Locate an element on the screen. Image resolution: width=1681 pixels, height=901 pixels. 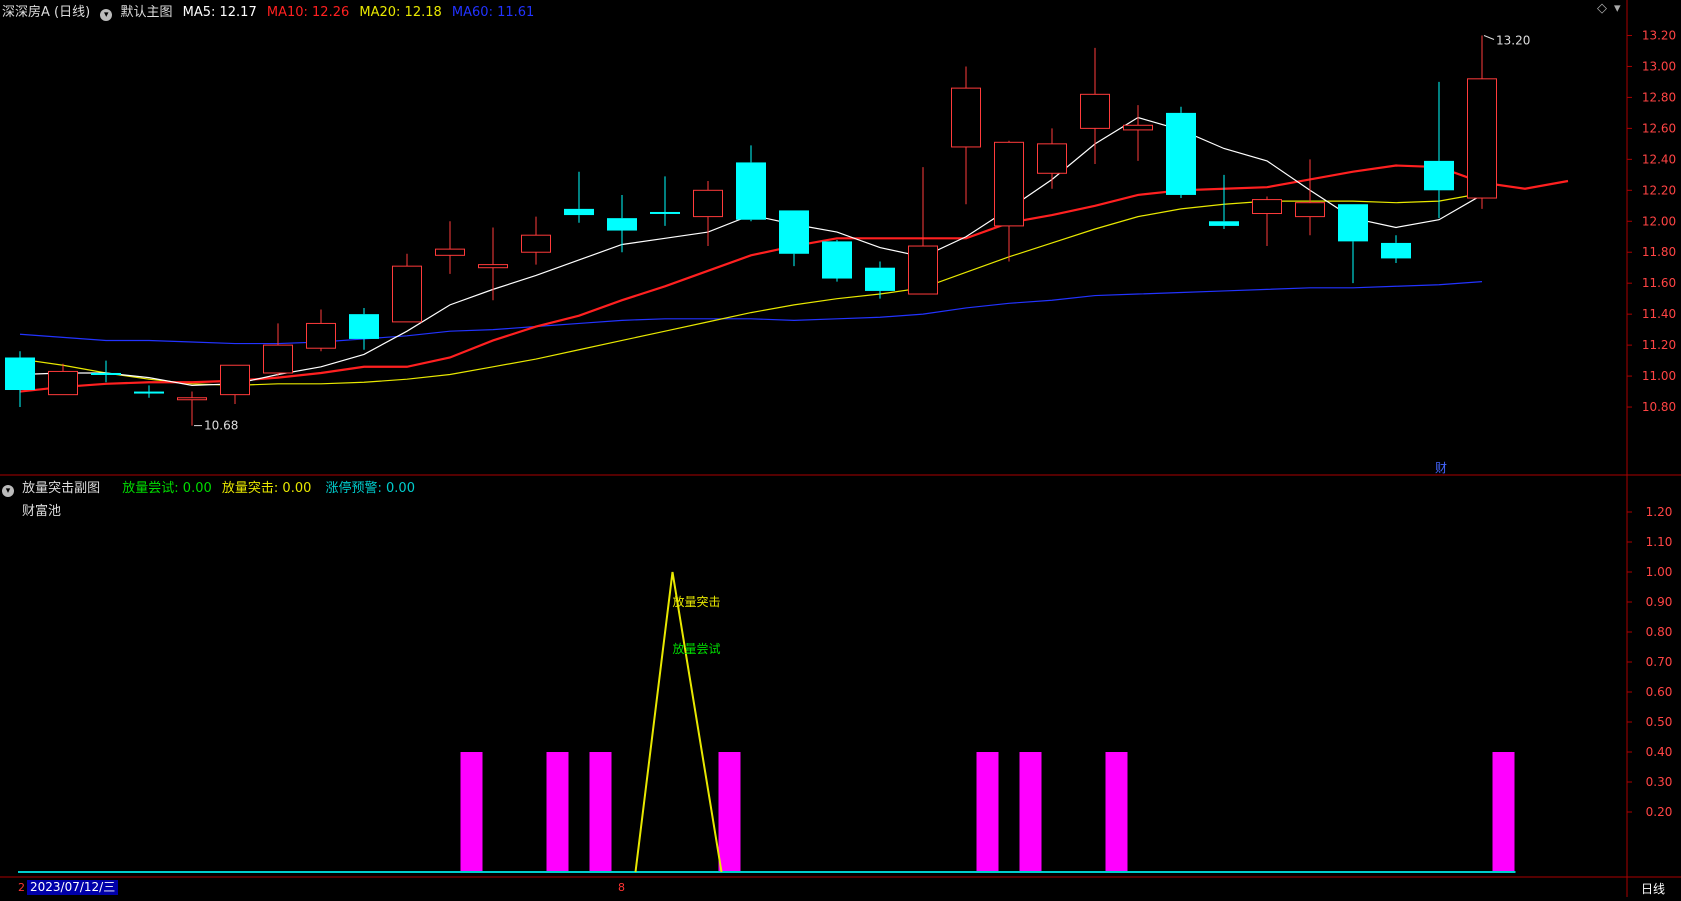
price-tick-label: 12.40 is located at coordinates (1659, 159).